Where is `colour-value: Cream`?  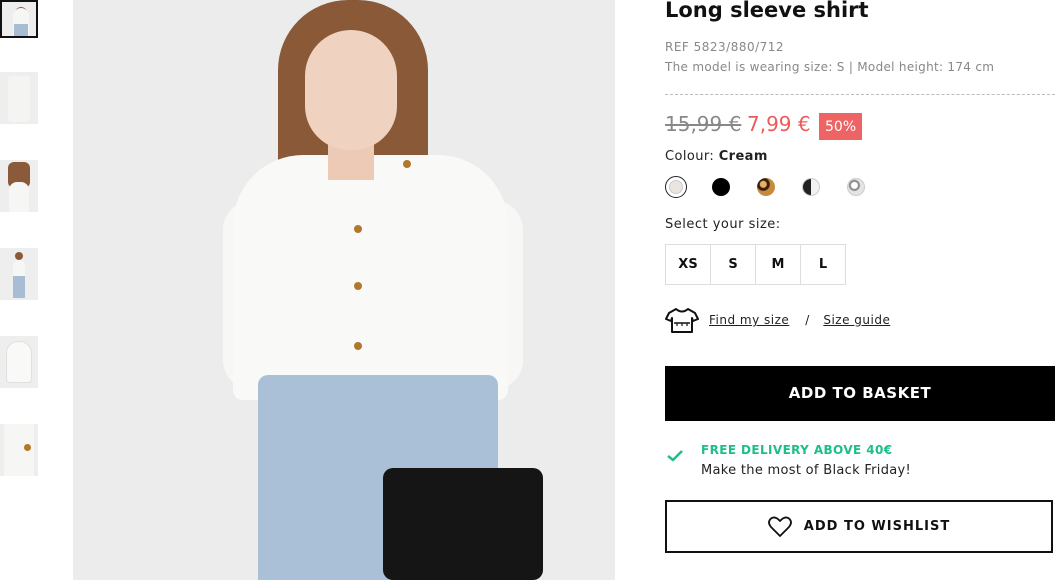 colour-value: Cream is located at coordinates (743, 156).